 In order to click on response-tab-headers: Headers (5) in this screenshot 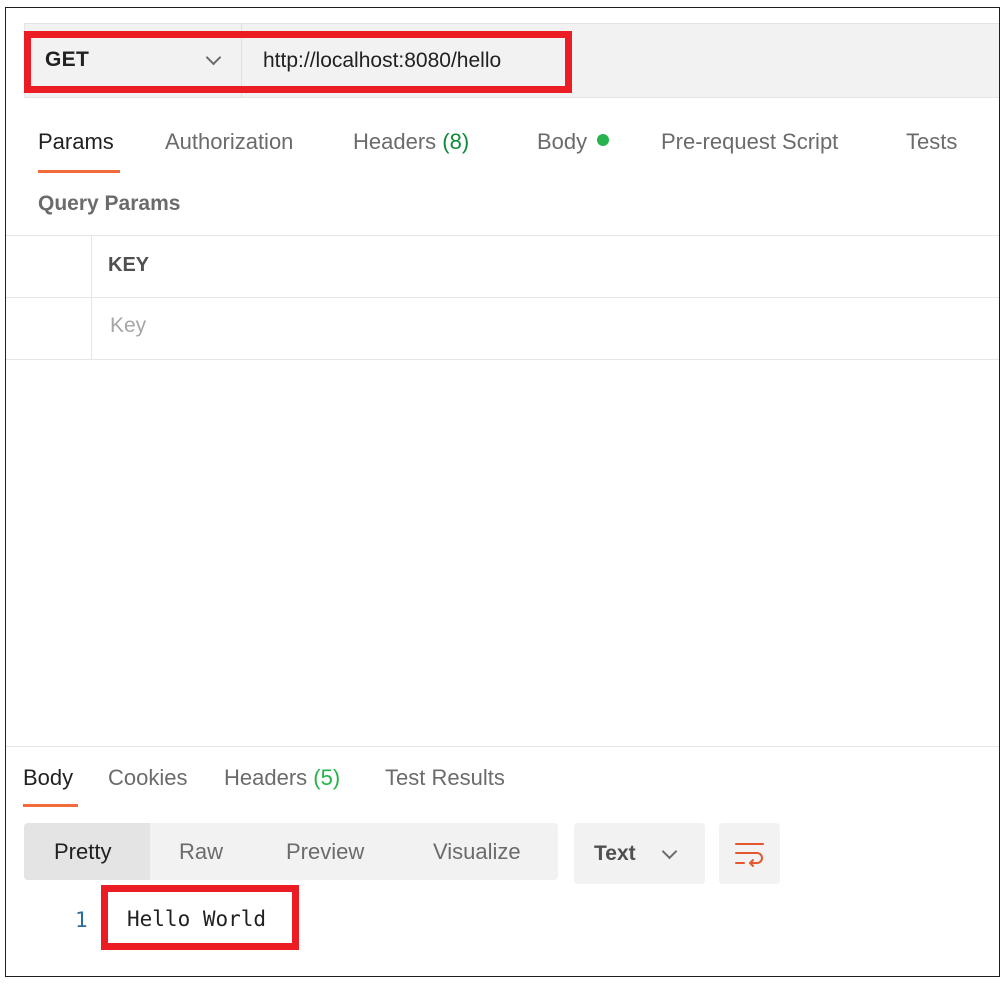, I will do `click(282, 778)`.